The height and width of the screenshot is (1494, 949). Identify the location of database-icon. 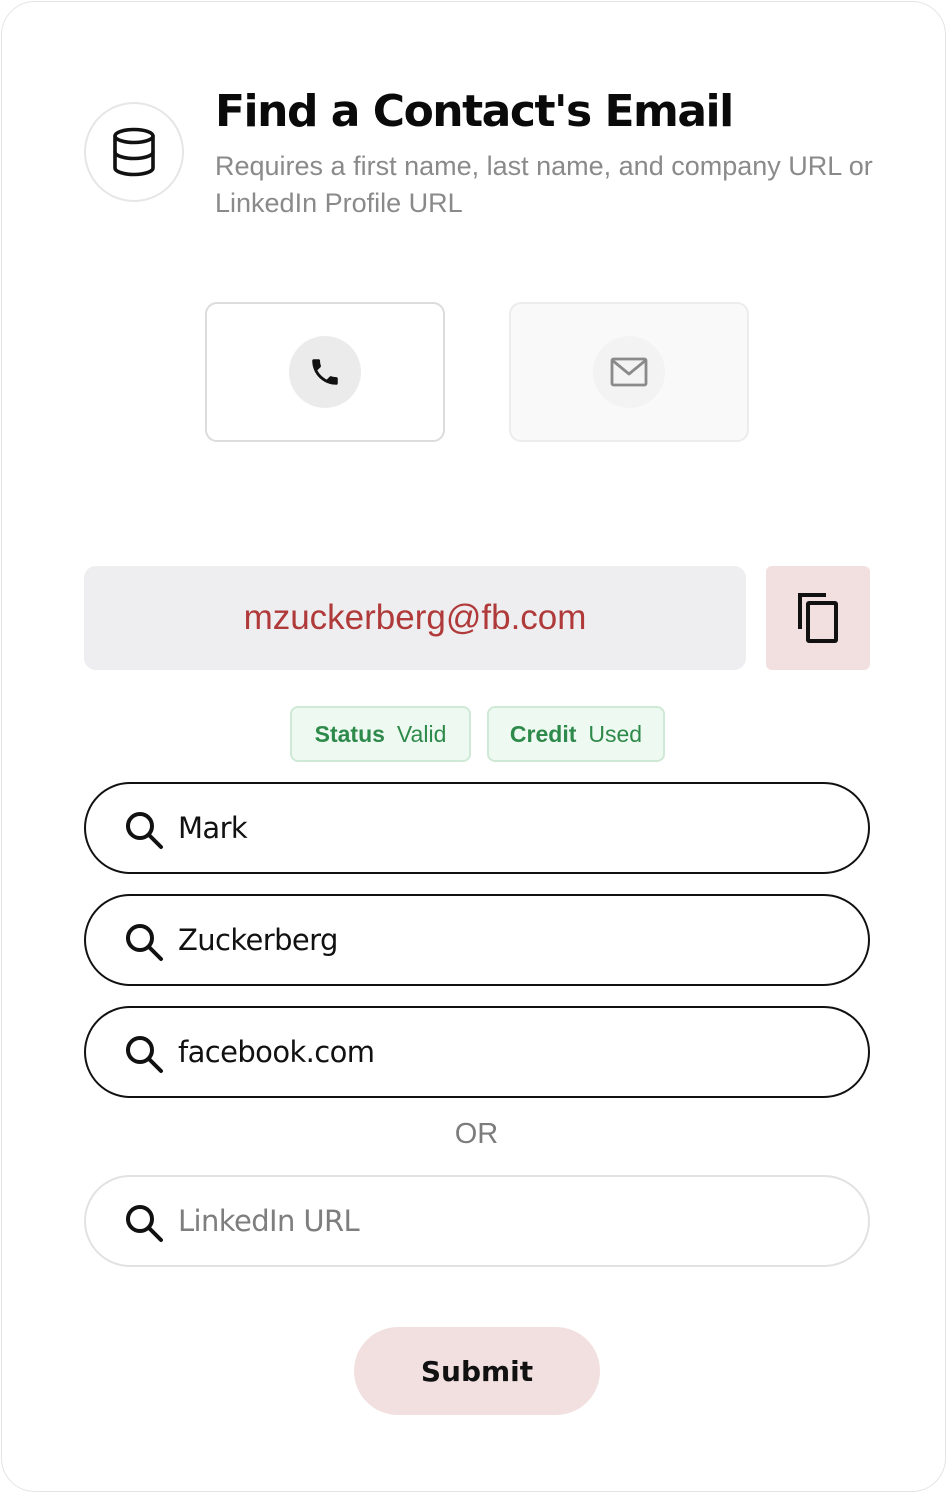
(134, 152).